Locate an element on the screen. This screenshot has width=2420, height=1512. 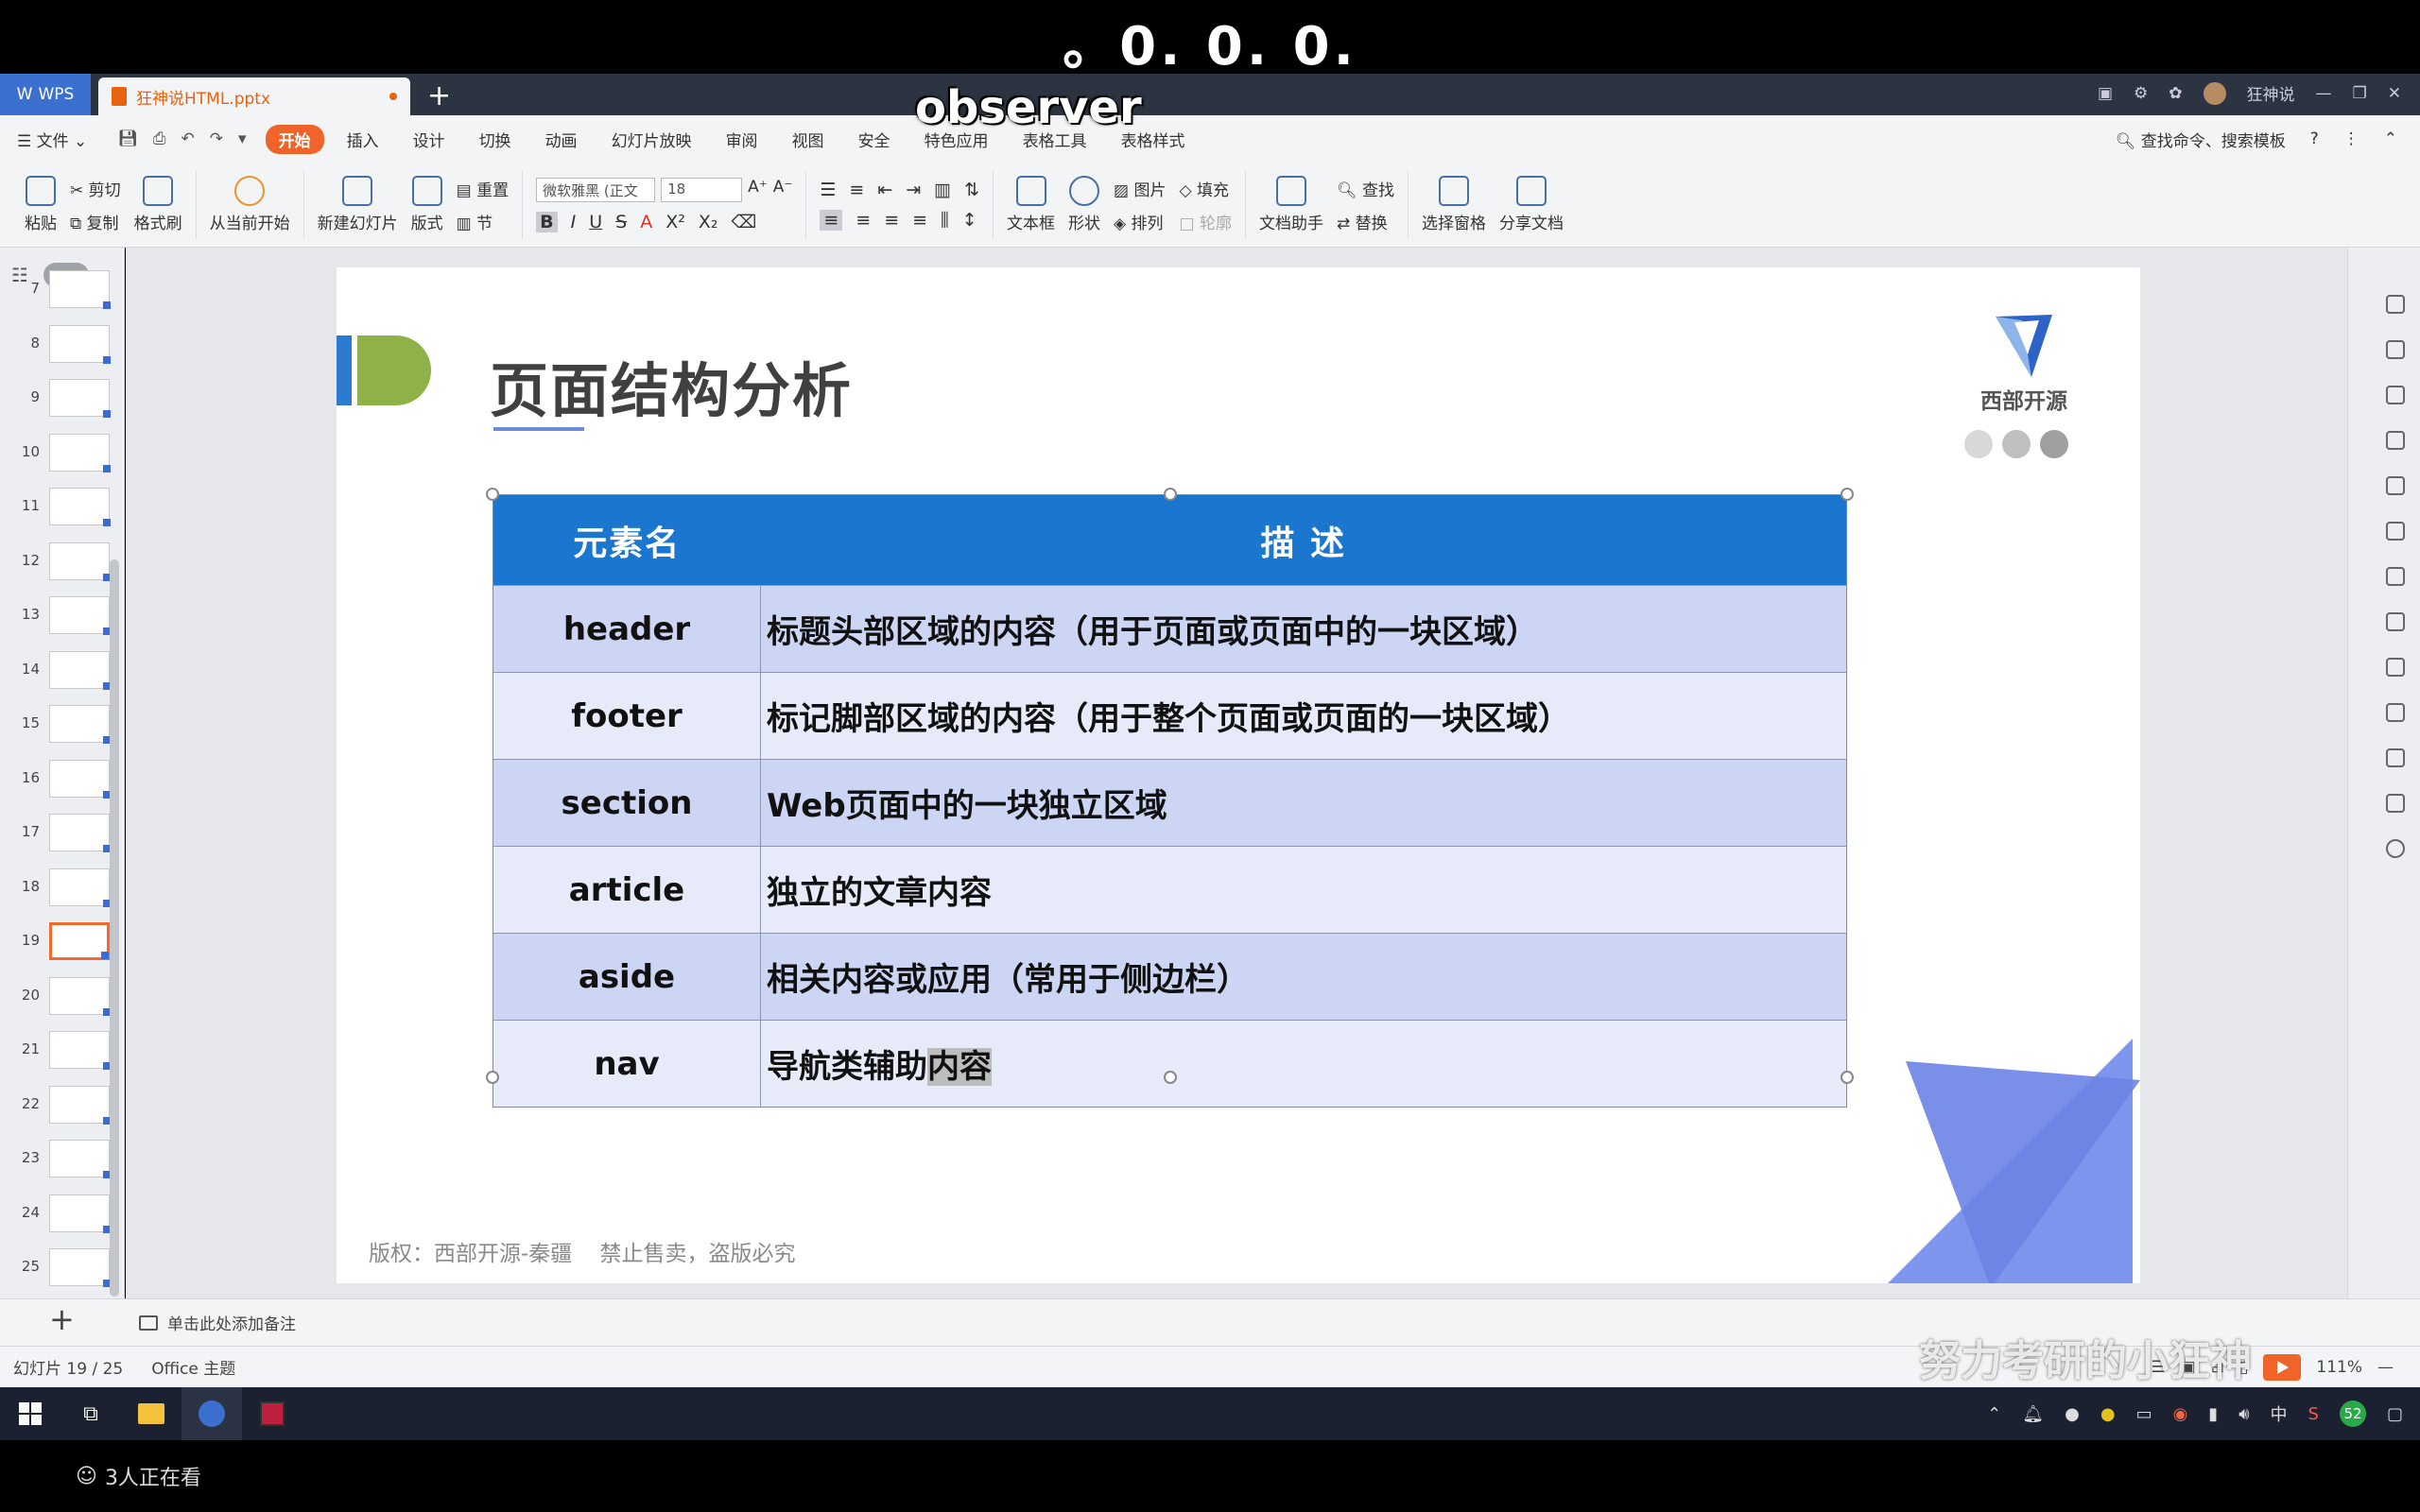
slide-thumbnail: 19 is located at coordinates (65, 944).